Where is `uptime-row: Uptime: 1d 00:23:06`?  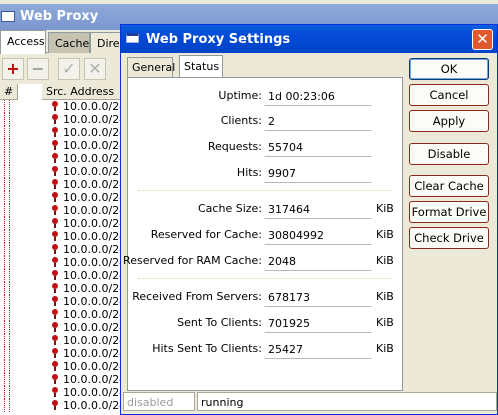 uptime-row: Uptime: 1d 00:23:06 is located at coordinates (265, 96).